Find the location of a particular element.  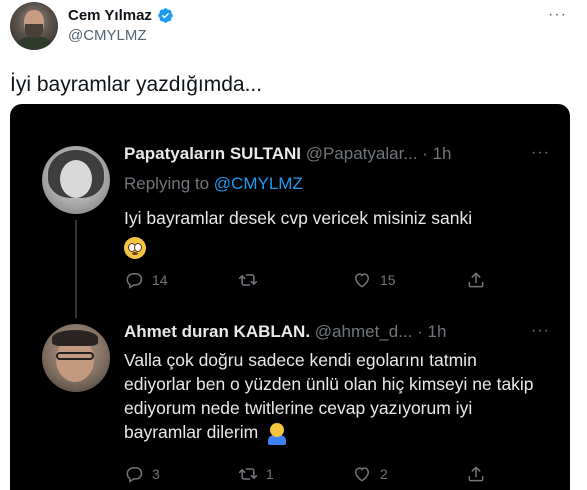

reply1-like-count: 15 is located at coordinates (388, 280).